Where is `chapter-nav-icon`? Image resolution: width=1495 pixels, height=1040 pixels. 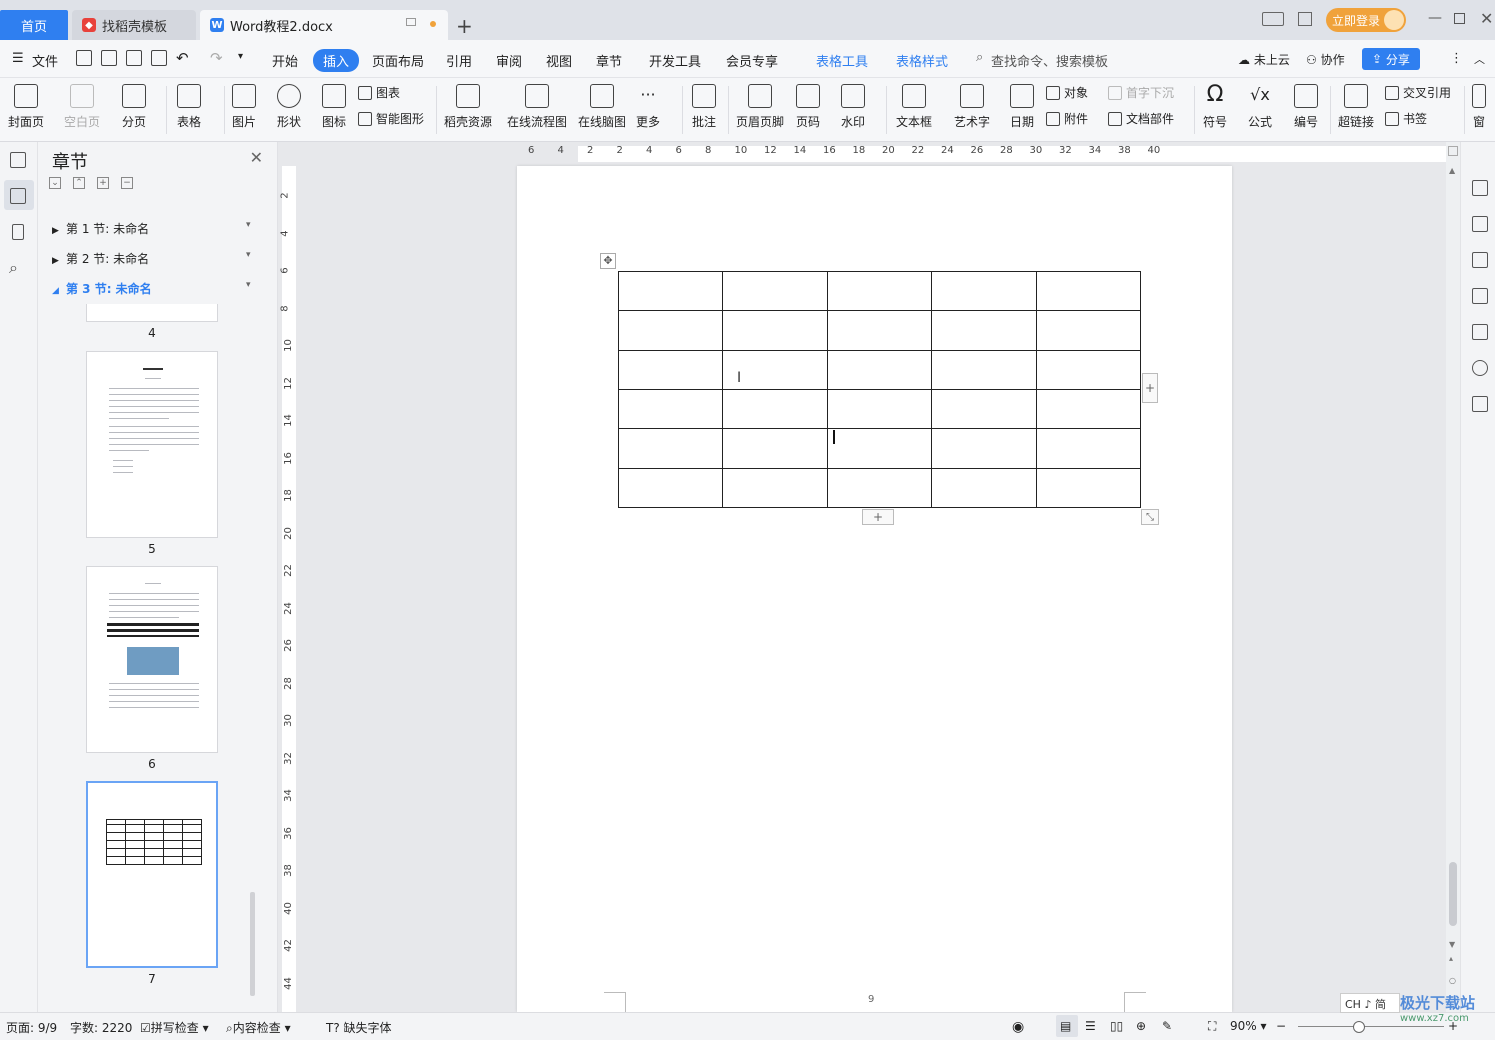 chapter-nav-icon is located at coordinates (18, 196).